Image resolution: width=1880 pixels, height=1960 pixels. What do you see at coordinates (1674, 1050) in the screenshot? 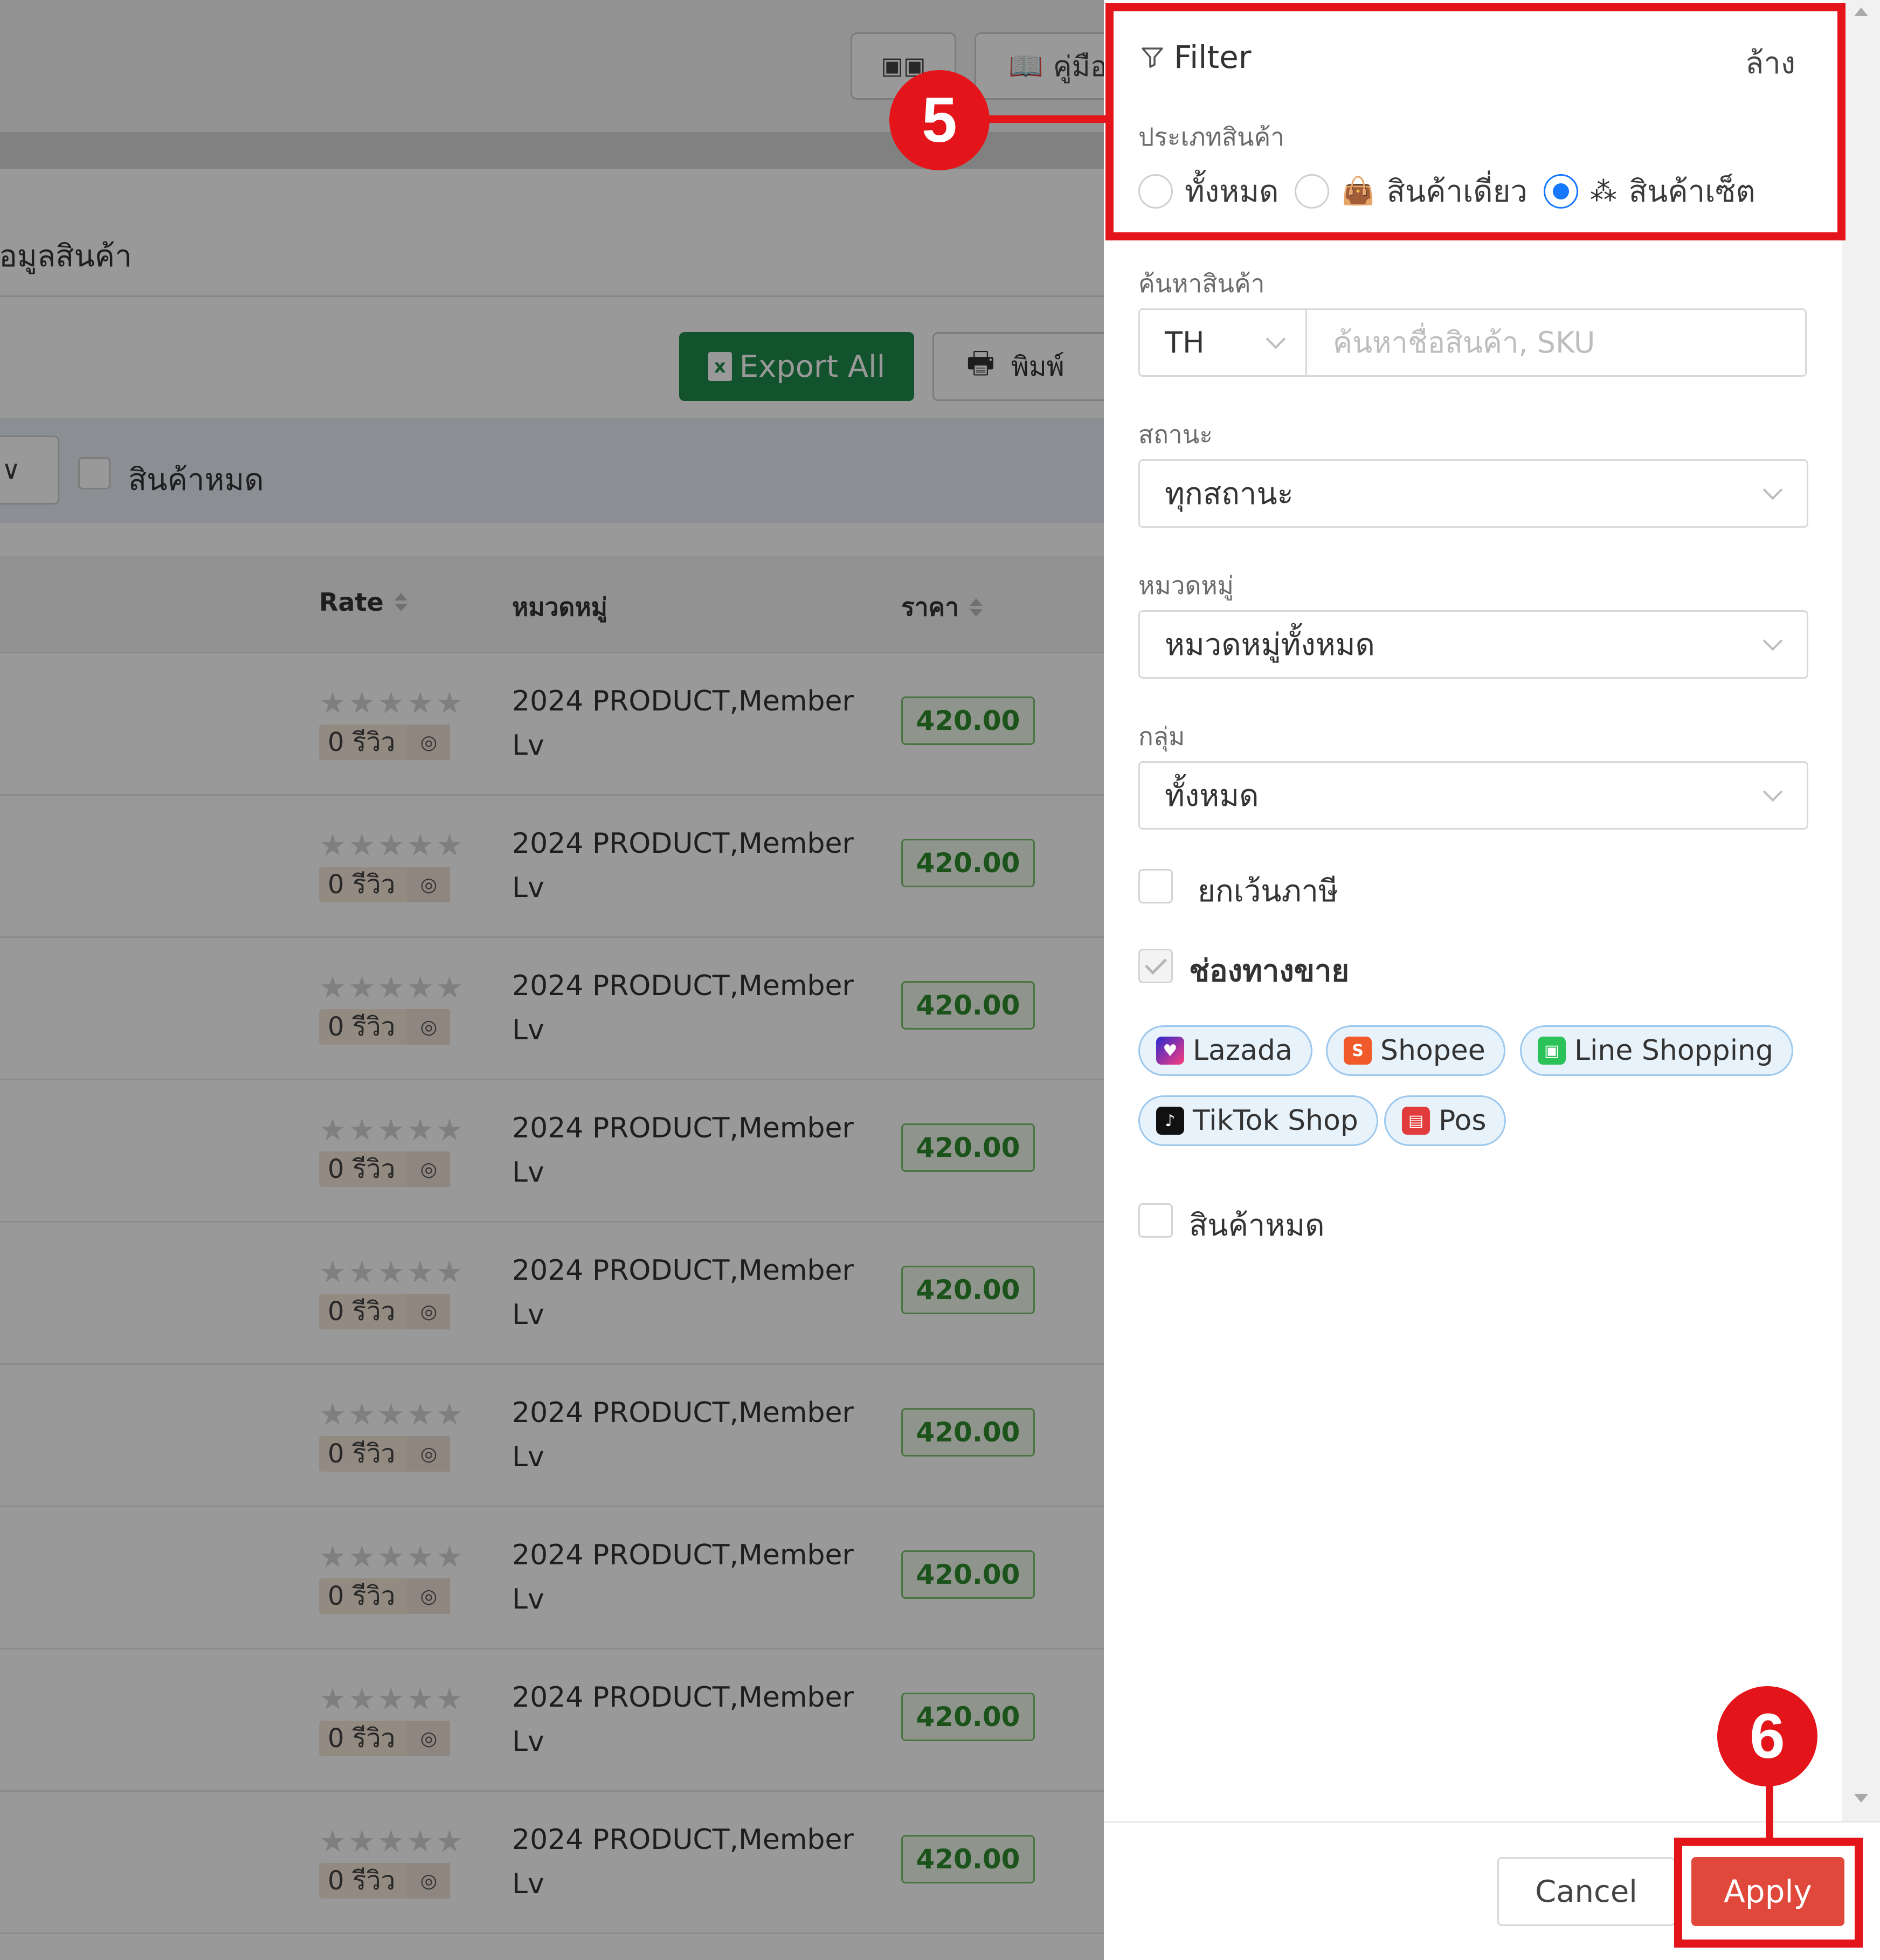
I see `channel-chip-label: Line Shopping` at bounding box center [1674, 1050].